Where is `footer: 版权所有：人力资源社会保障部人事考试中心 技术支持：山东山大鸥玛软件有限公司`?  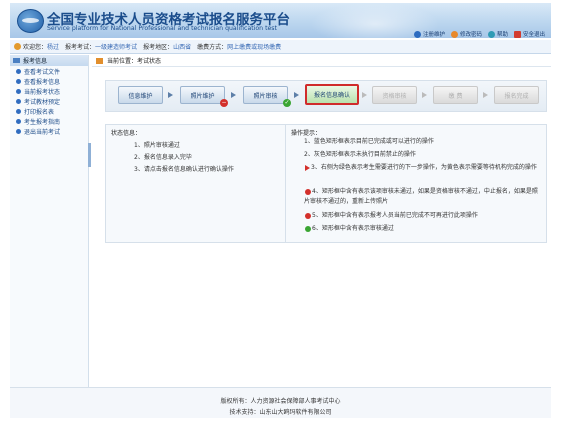
footer: 版权所有：人力资源社会保障部人事考试中心 技术支持：山东山大鸥玛软件有限公司 is located at coordinates (280, 402).